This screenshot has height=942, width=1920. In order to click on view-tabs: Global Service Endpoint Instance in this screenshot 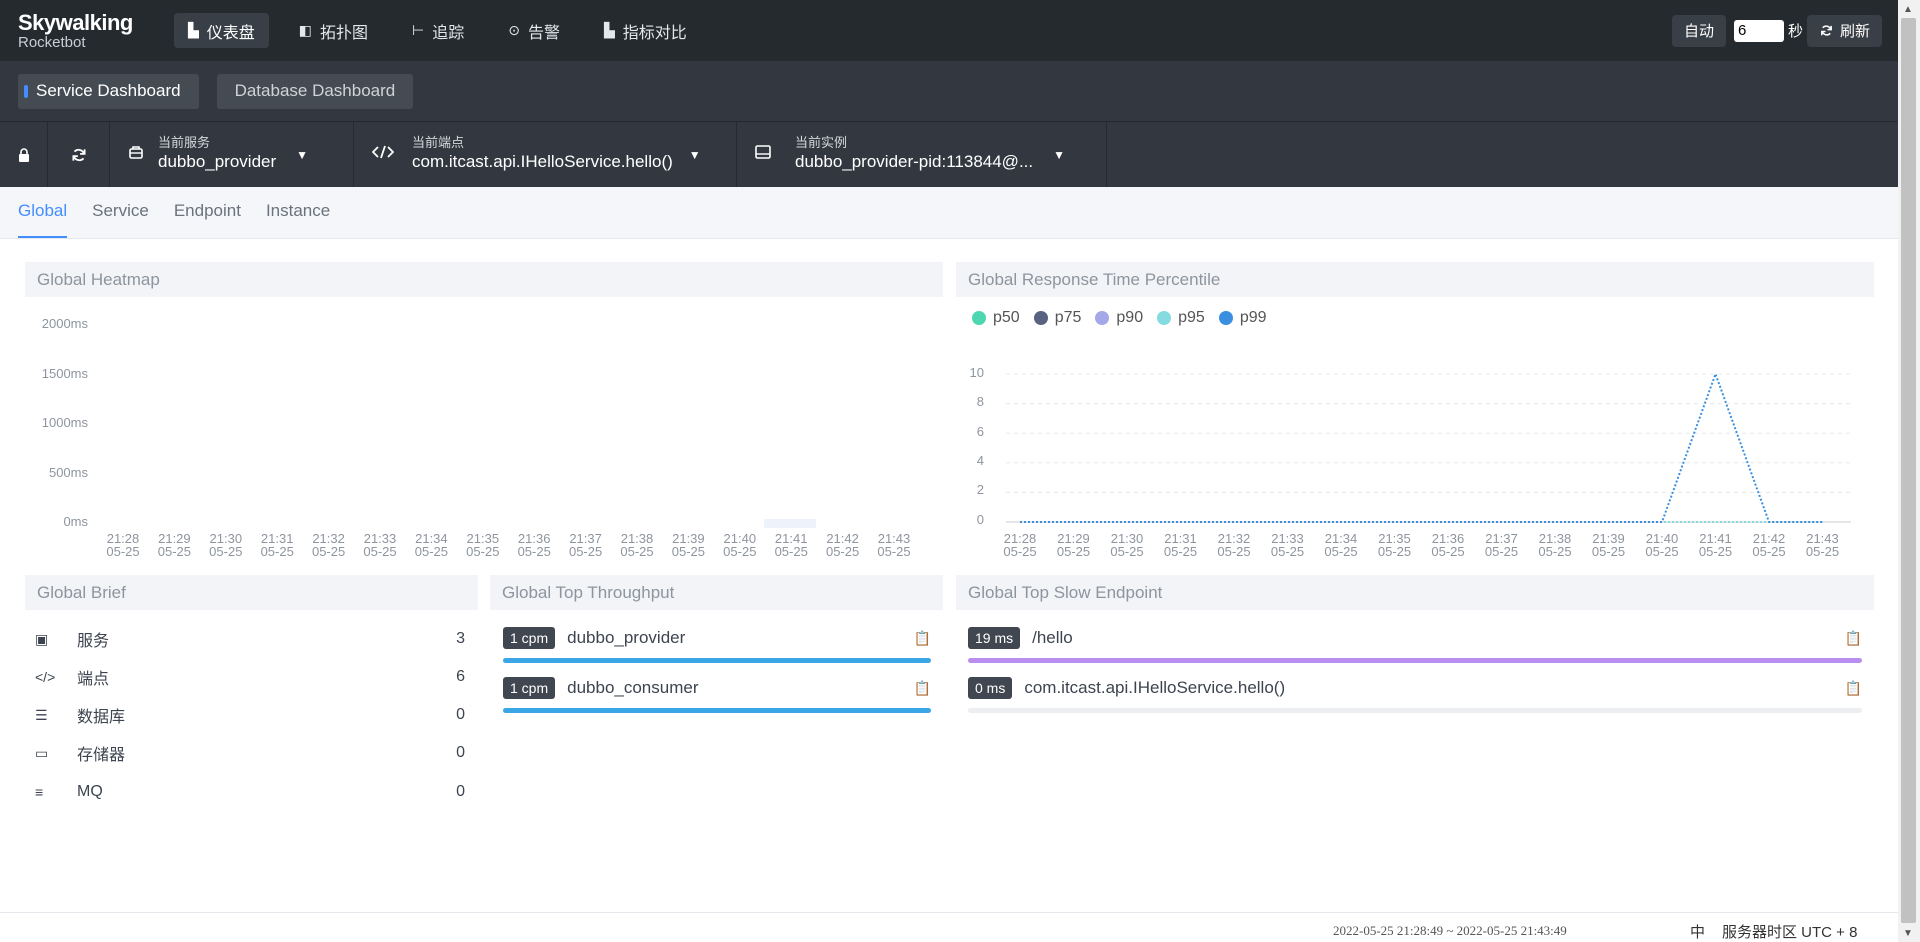, I will do `click(949, 213)`.